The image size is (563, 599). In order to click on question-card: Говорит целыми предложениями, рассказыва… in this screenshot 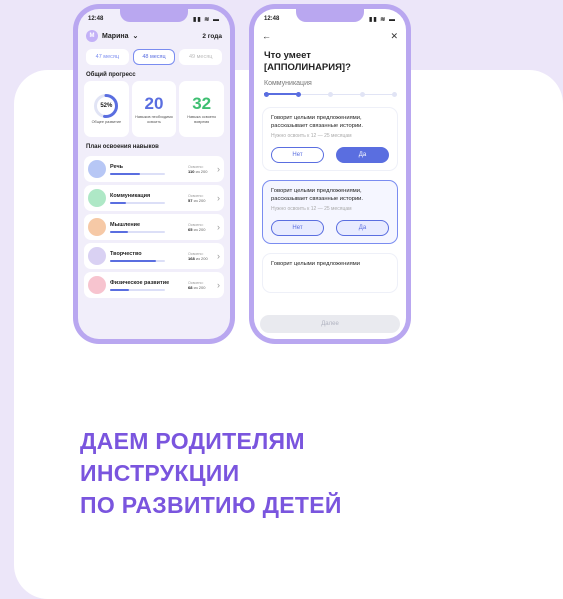, I will do `click(330, 139)`.